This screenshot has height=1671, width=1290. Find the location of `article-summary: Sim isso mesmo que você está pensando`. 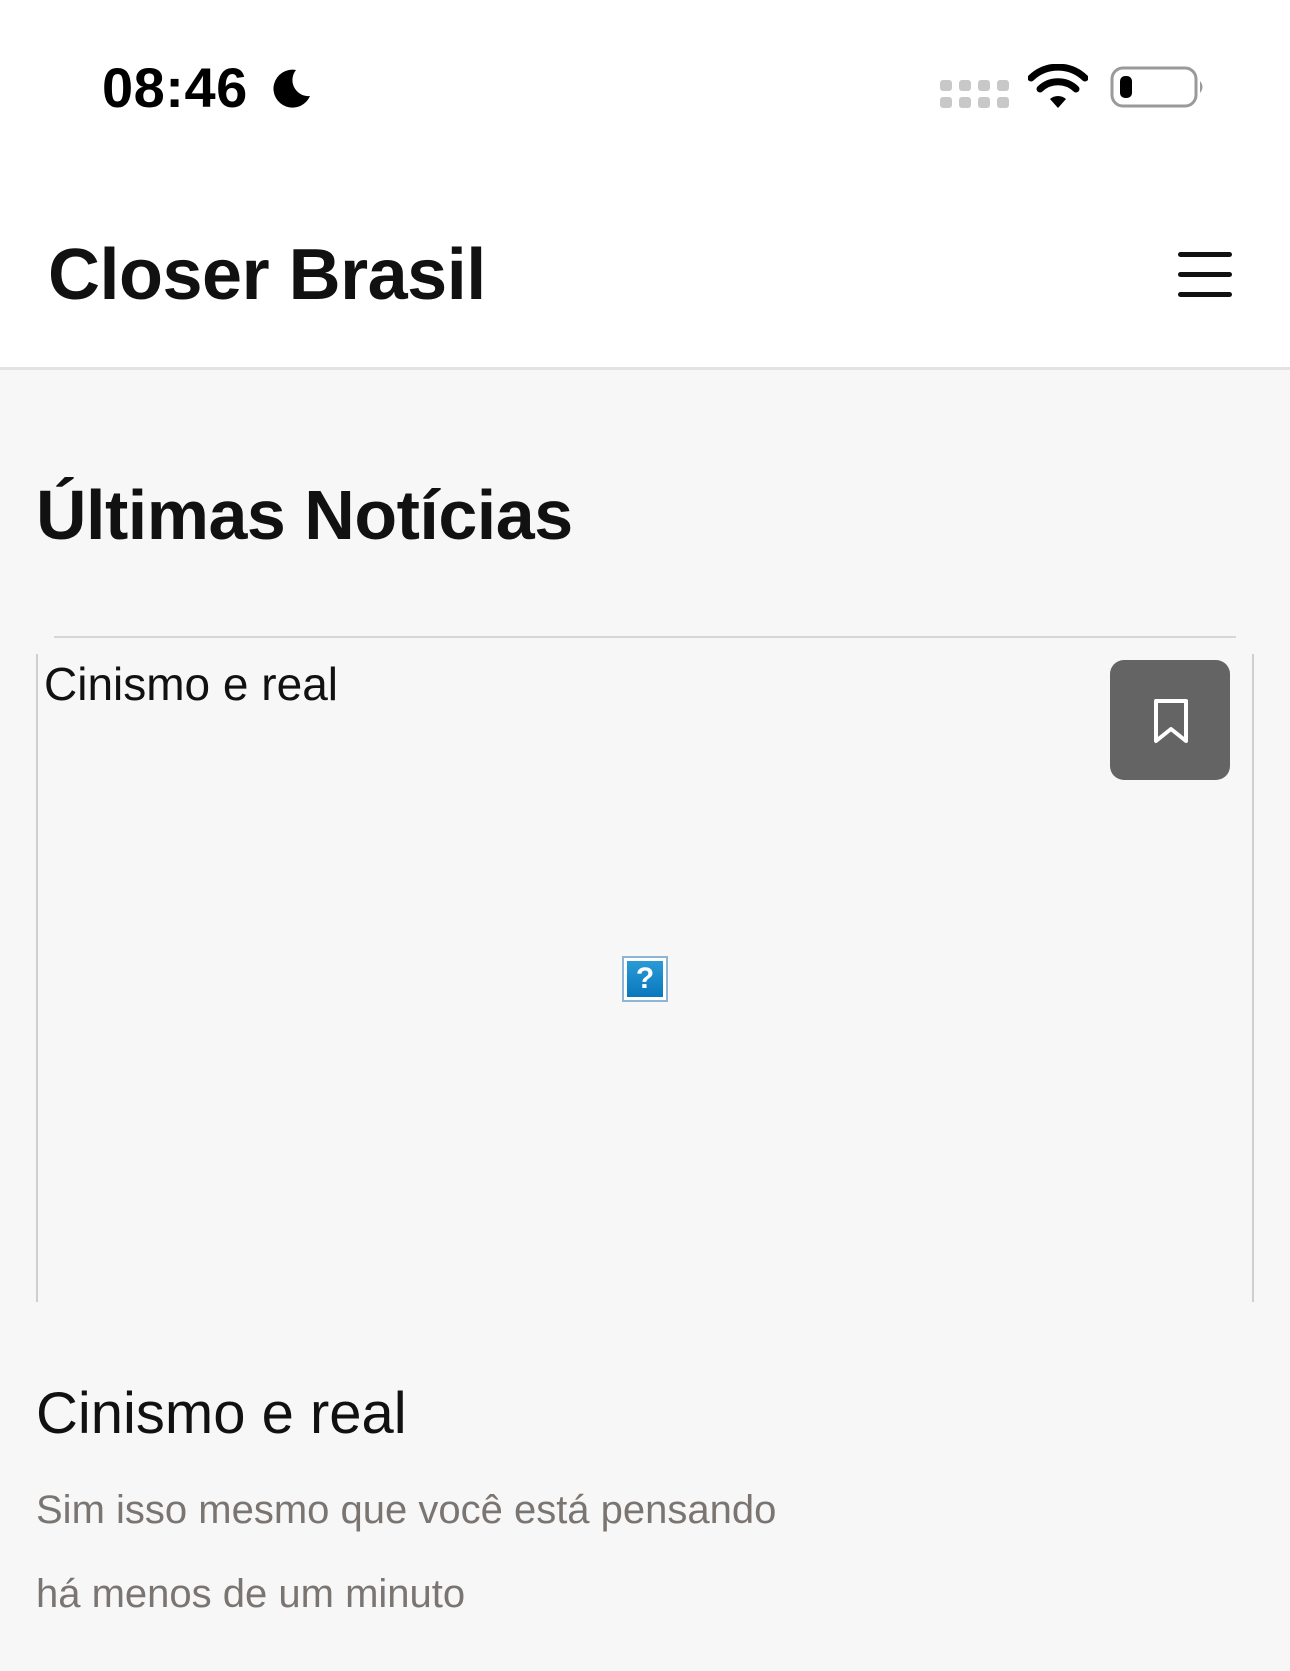

article-summary: Sim isso mesmo que você está pensando is located at coordinates (406, 1510).